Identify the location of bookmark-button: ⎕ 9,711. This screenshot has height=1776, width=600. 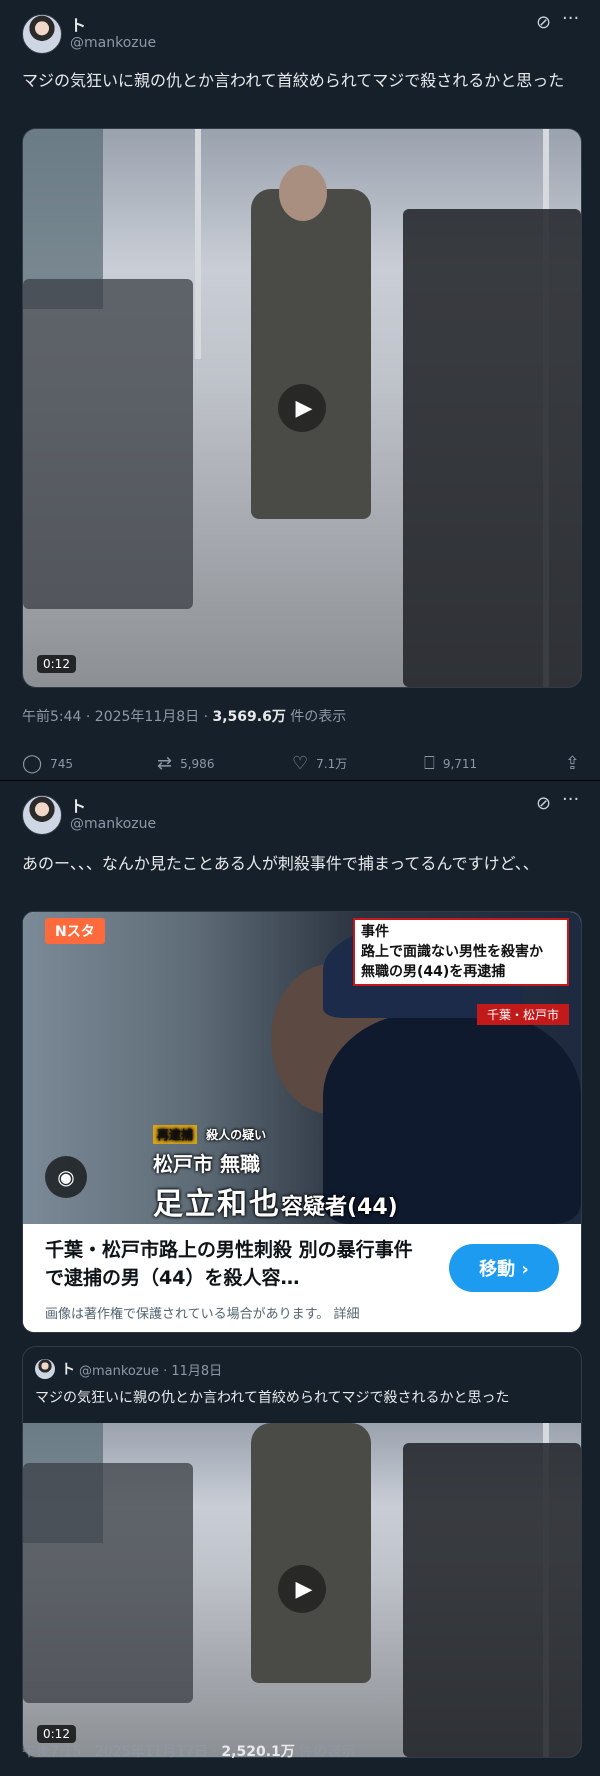
(450, 763).